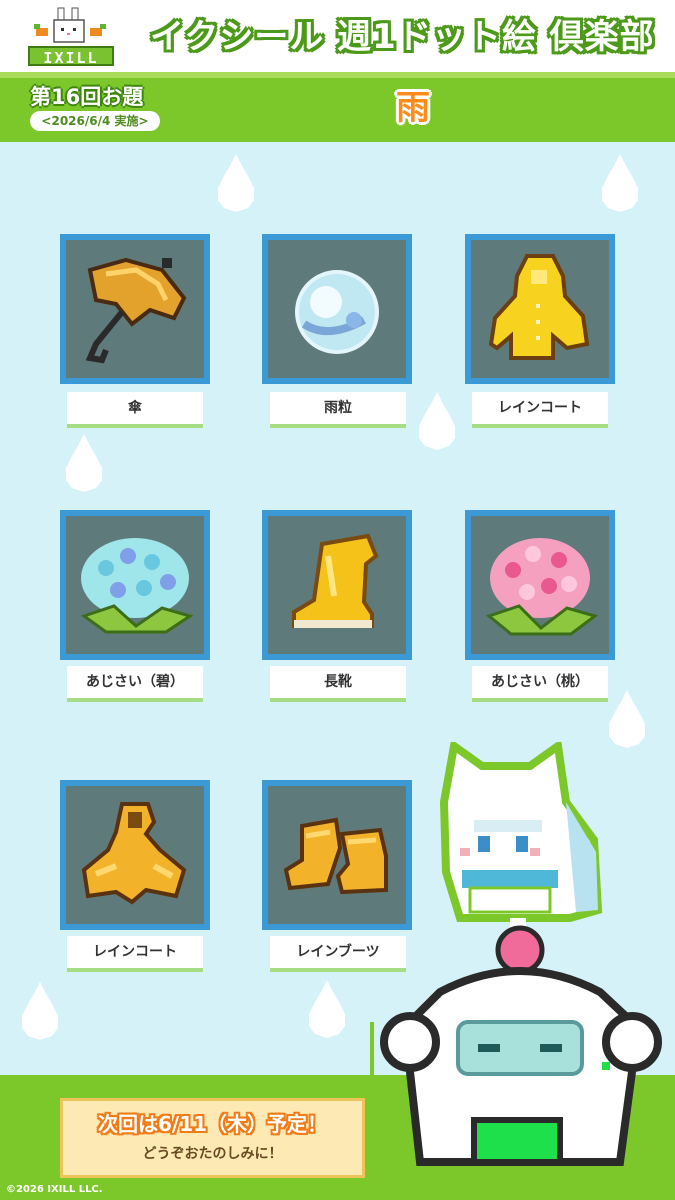 This screenshot has width=675, height=1200. What do you see at coordinates (70, 25) in the screenshot?
I see `rabbit-logo-icon` at bounding box center [70, 25].